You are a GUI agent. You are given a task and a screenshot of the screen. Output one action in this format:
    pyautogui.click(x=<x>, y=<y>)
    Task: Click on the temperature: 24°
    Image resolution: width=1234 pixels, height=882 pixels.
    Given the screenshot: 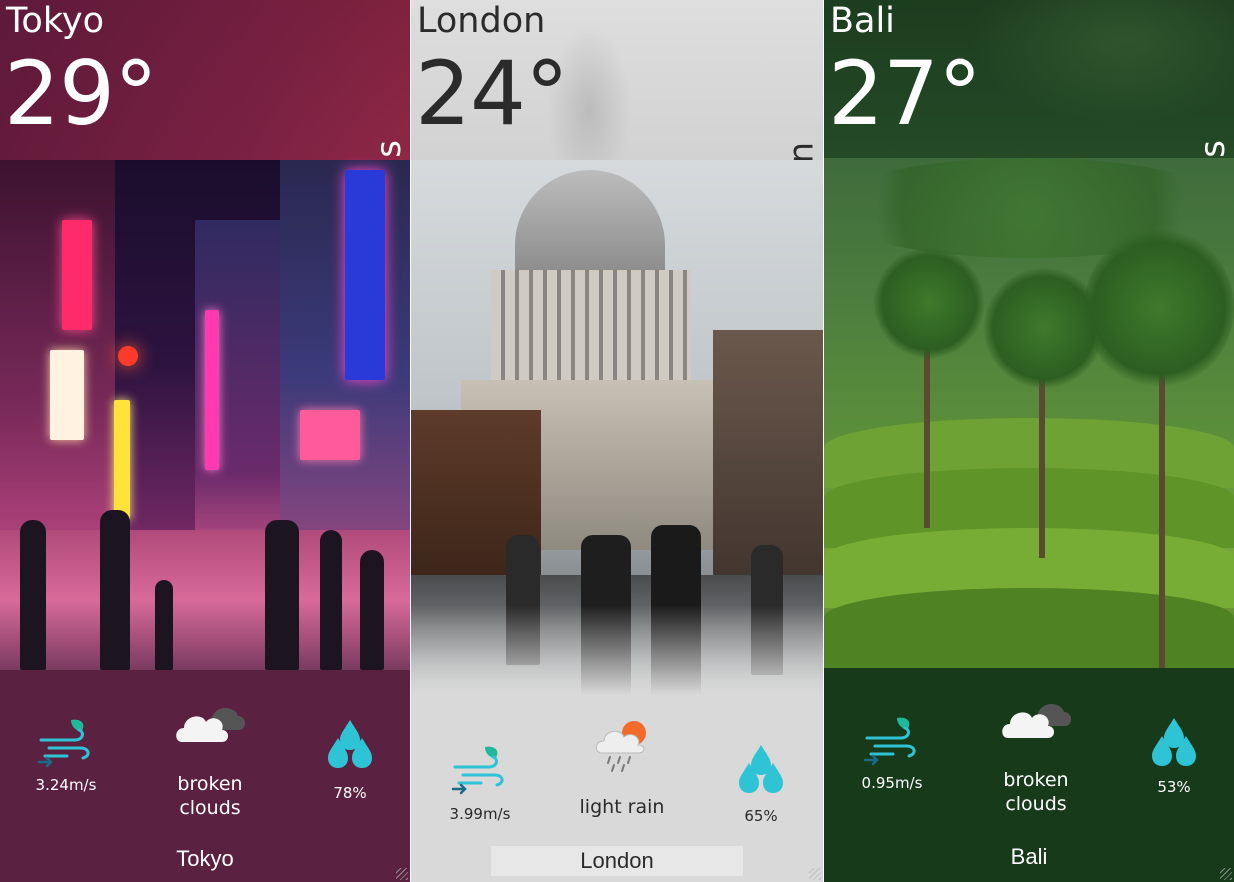 What is the action you would take?
    pyautogui.click(x=492, y=93)
    